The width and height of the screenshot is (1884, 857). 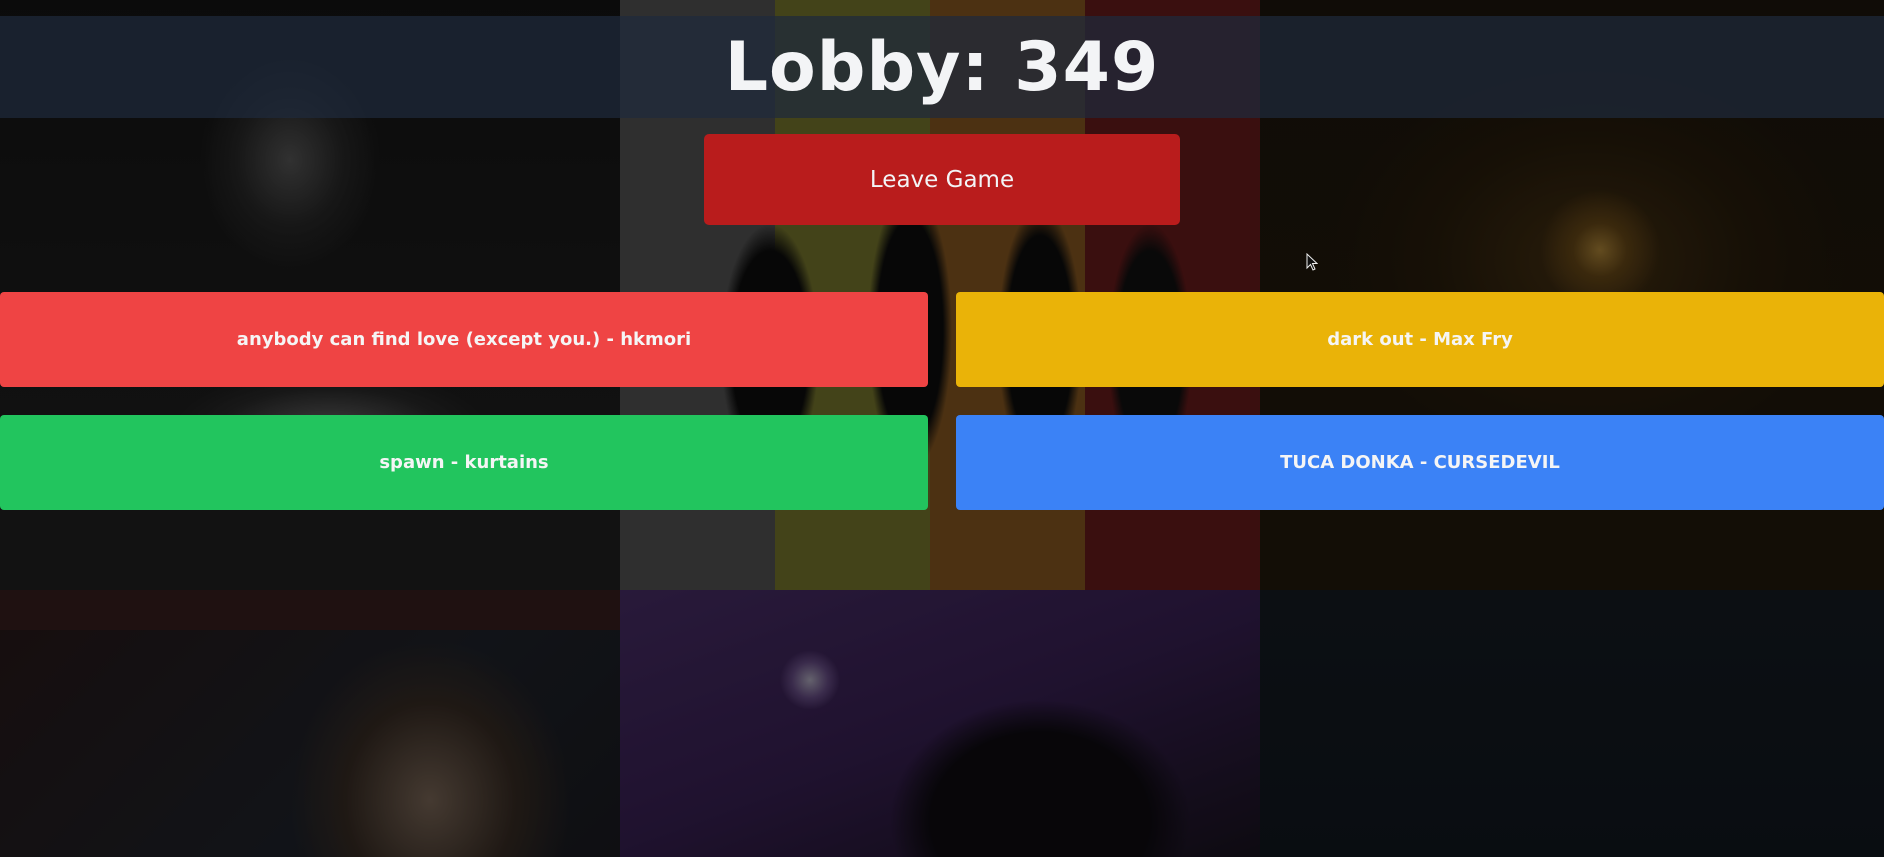 I want to click on lobby-title: Lobby: 349, so click(x=942, y=67).